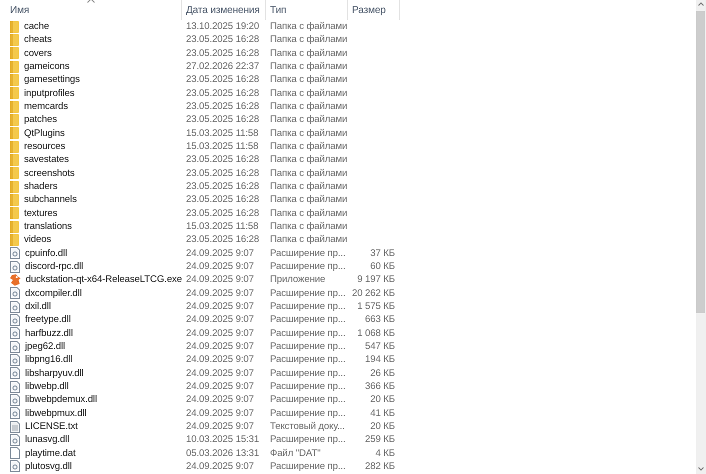 This screenshot has height=474, width=706. What do you see at coordinates (376, 280) in the screenshot?
I see `file-size: 9 197 КБ` at bounding box center [376, 280].